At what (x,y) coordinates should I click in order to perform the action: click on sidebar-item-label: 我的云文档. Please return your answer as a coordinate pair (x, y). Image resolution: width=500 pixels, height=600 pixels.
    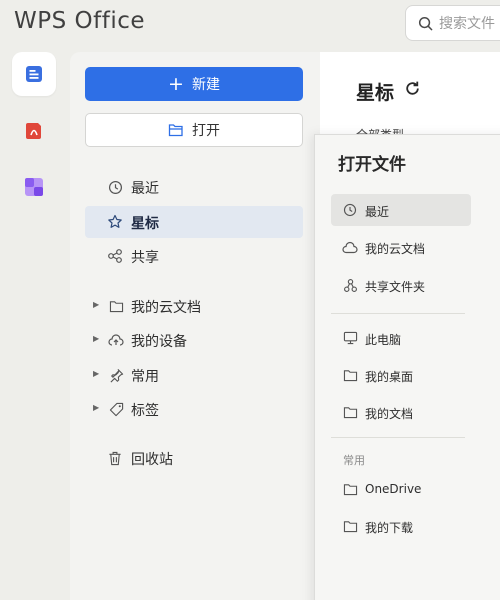
    Looking at the image, I should click on (166, 308).